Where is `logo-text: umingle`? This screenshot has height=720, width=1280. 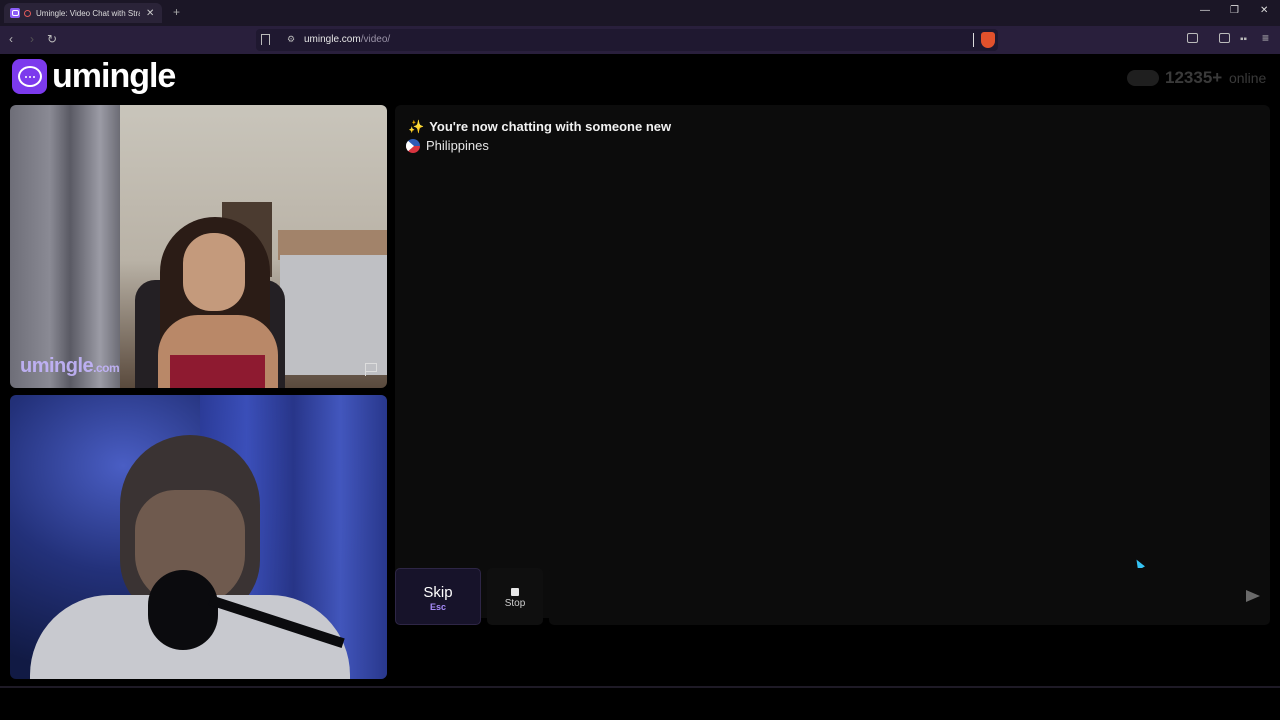
logo-text: umingle is located at coordinates (114, 76).